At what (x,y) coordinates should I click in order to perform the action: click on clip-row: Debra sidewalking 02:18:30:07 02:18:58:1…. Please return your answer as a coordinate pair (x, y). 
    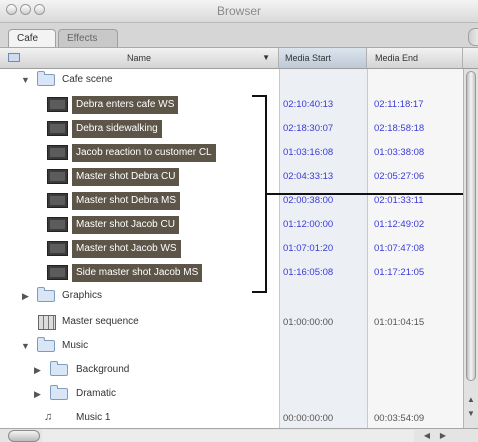
    Looking at the image, I should click on (231, 129).